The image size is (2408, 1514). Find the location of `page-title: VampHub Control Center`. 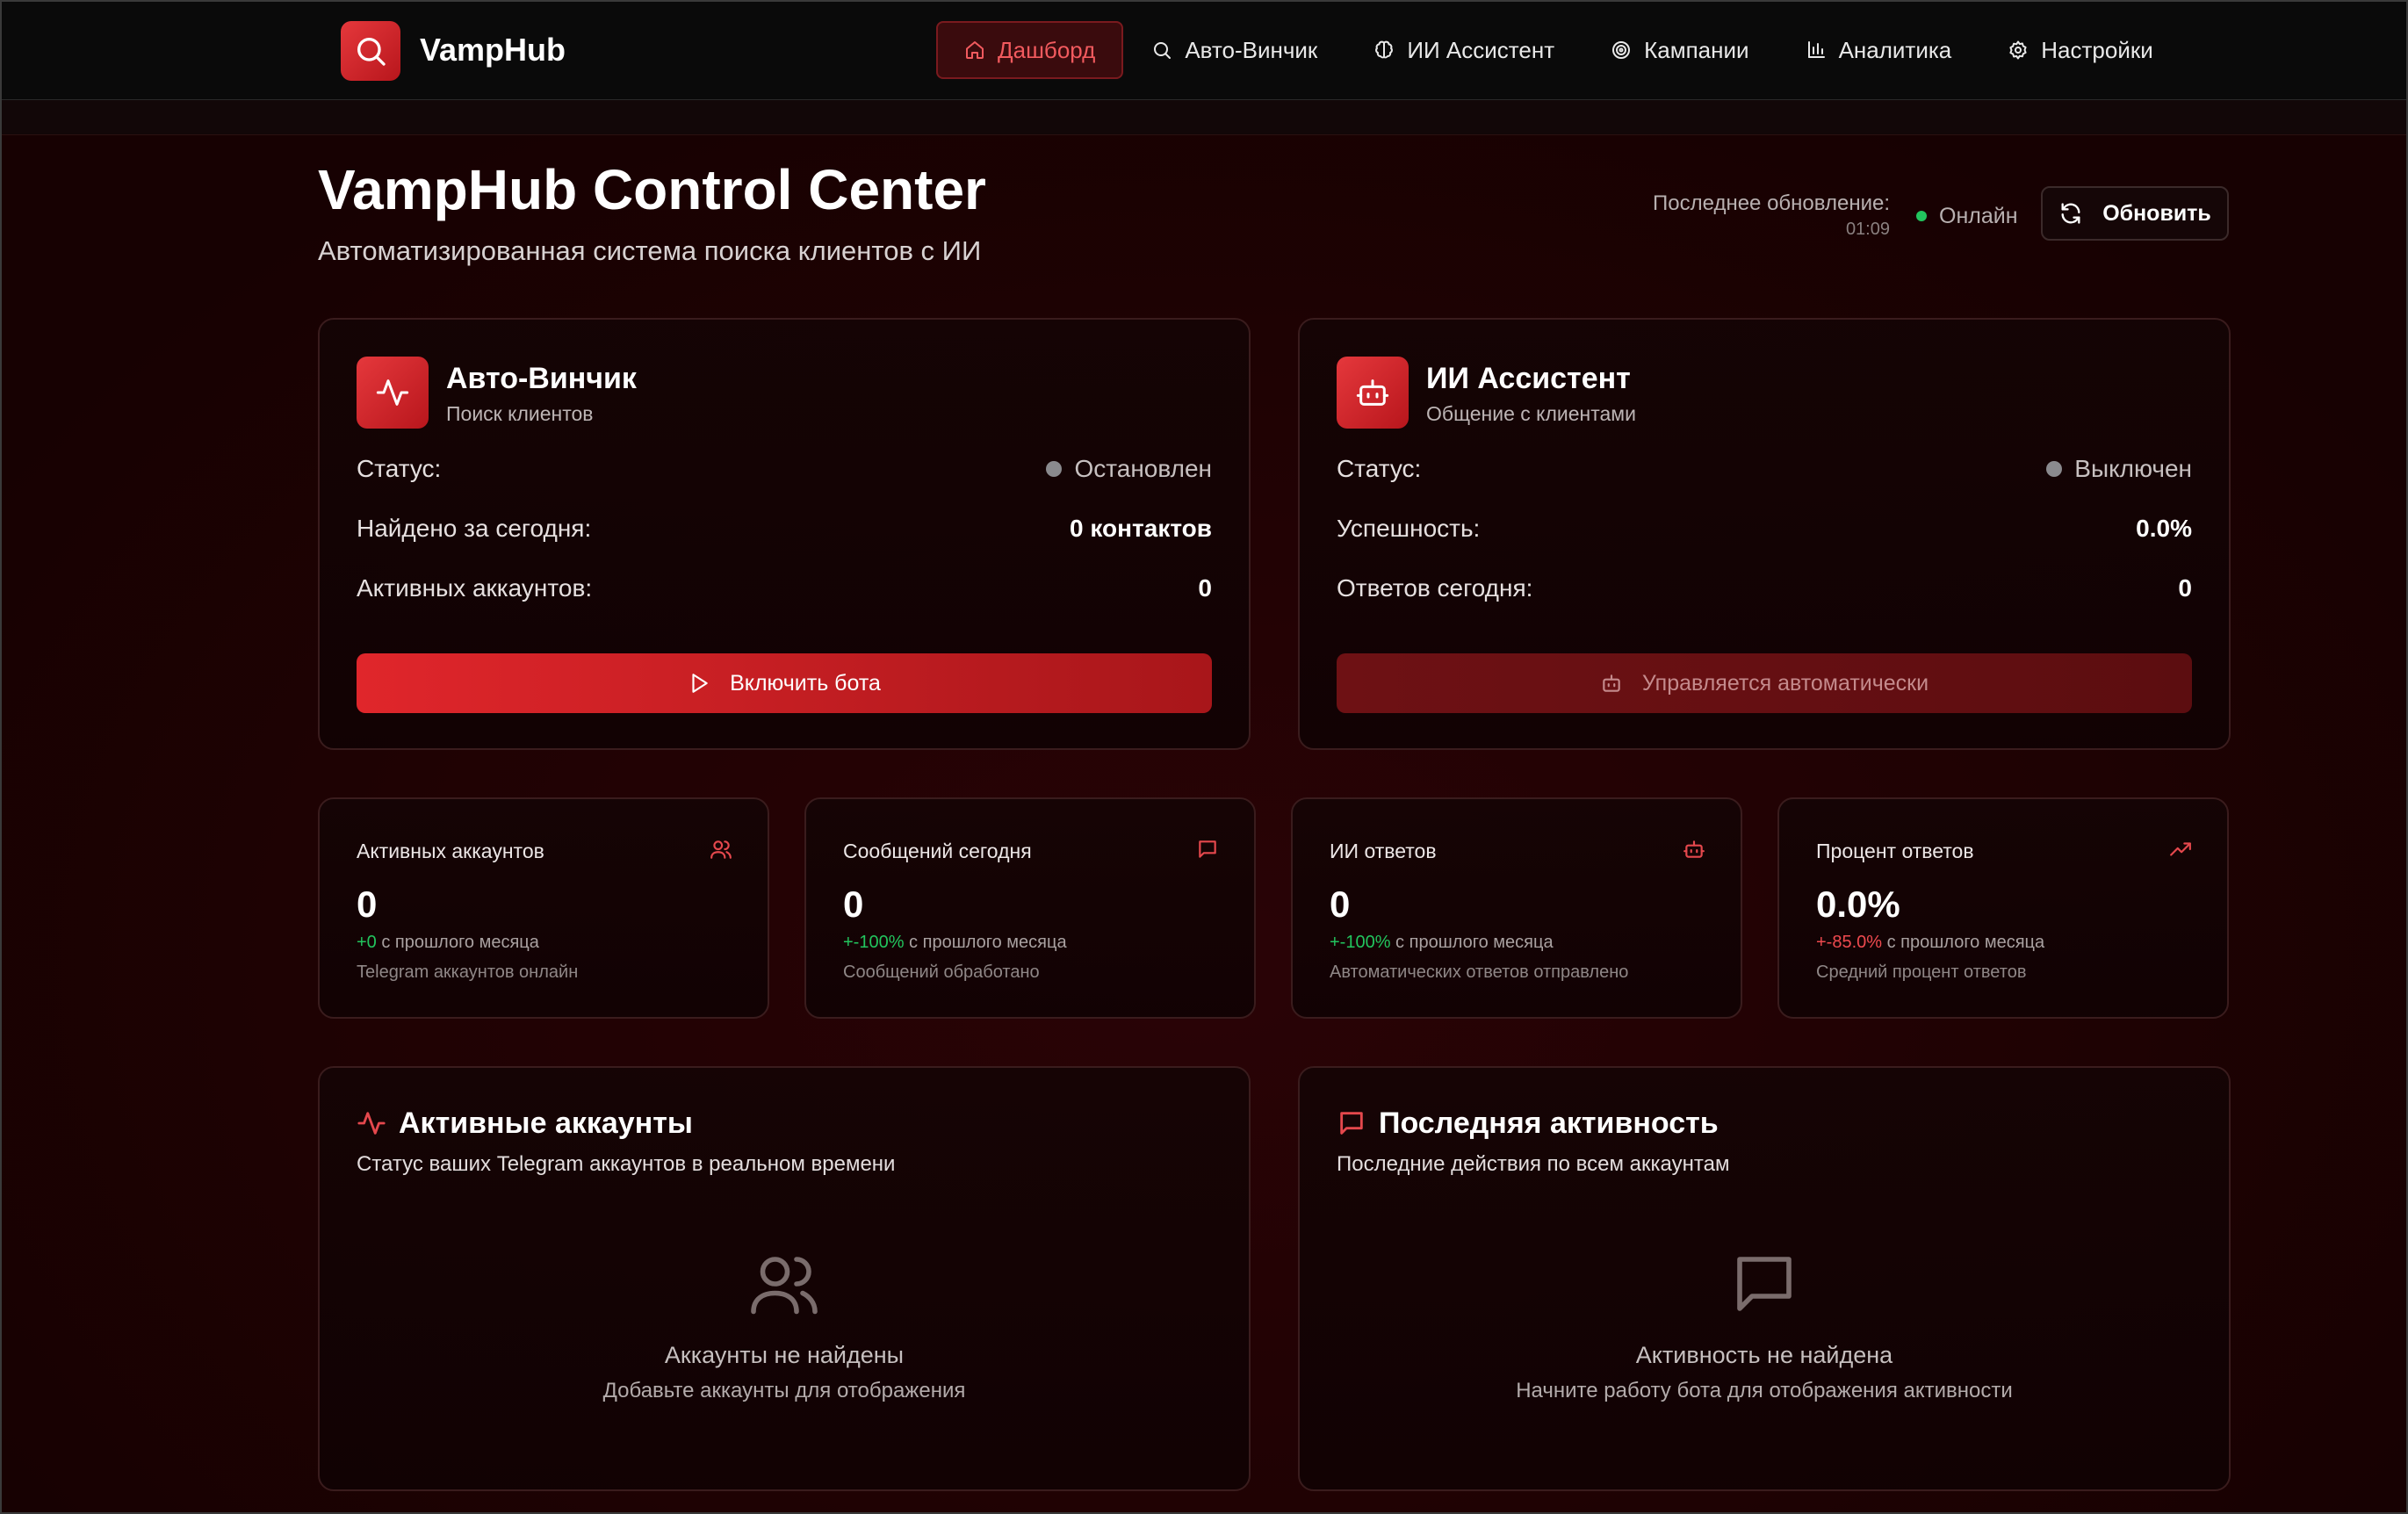

page-title: VampHub Control Center is located at coordinates (652, 189).